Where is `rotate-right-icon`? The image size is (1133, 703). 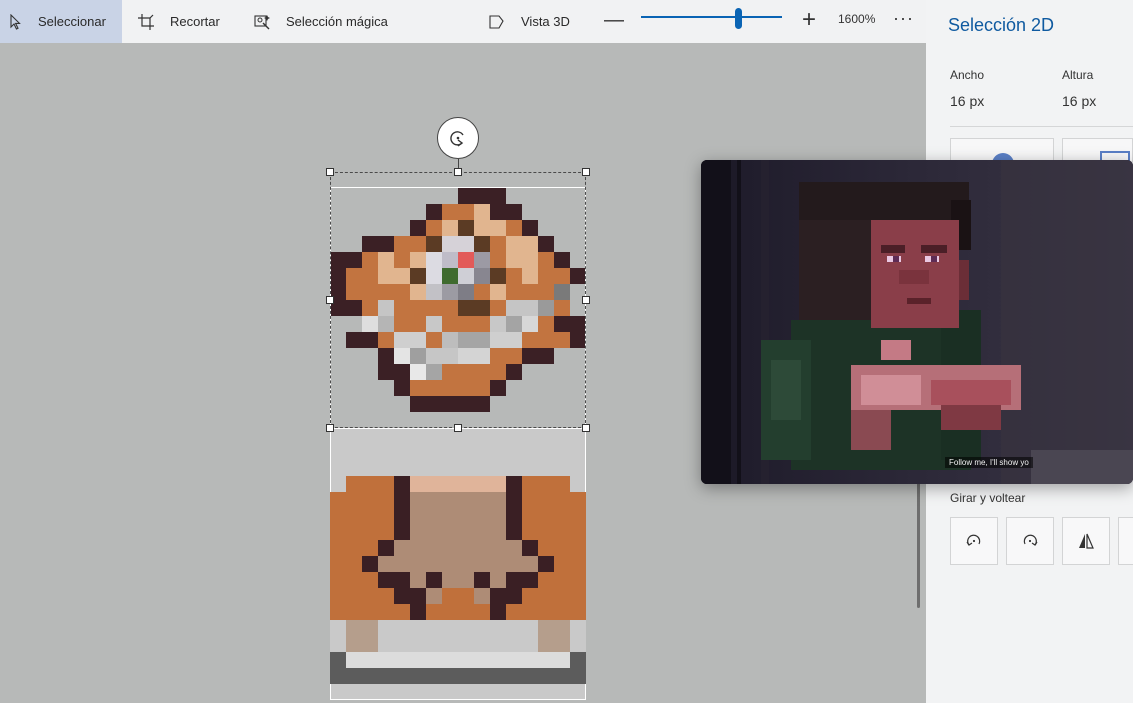
rotate-right-icon is located at coordinates (1030, 540).